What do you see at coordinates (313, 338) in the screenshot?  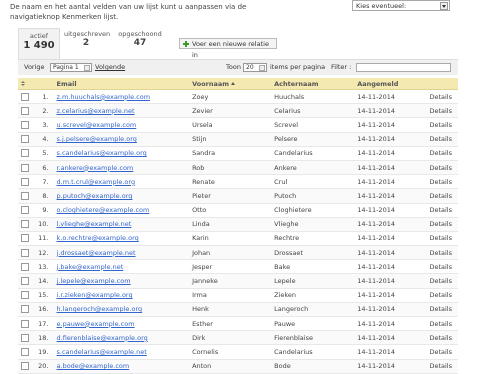 I see `row-lastname: Fierenblaise` at bounding box center [313, 338].